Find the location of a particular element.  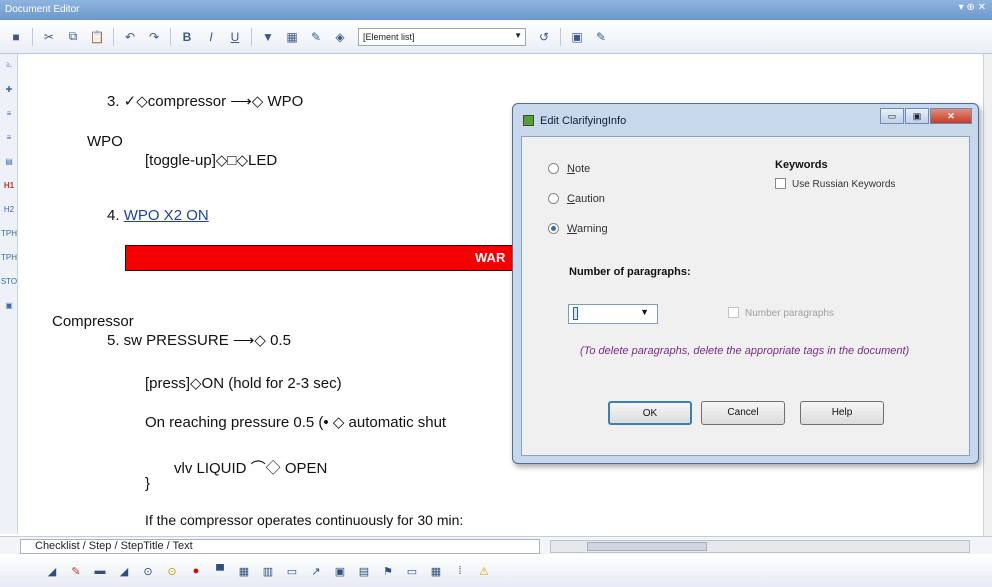

bold-button: B is located at coordinates (187, 37).